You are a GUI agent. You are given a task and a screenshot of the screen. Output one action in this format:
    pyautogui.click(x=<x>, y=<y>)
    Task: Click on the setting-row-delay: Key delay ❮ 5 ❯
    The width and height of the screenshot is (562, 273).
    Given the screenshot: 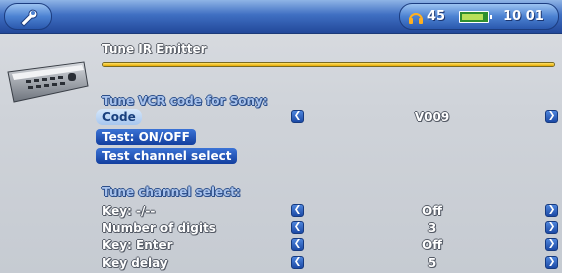 What is the action you would take?
    pyautogui.click(x=330, y=263)
    